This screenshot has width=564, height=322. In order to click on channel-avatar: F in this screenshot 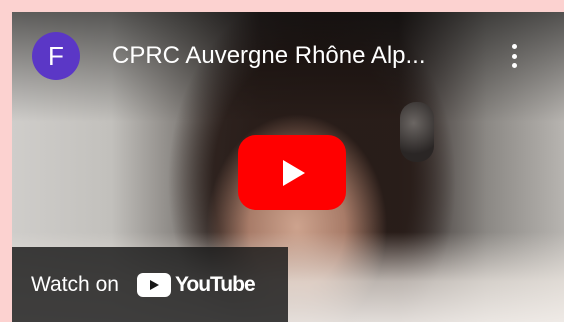, I will do `click(56, 56)`.